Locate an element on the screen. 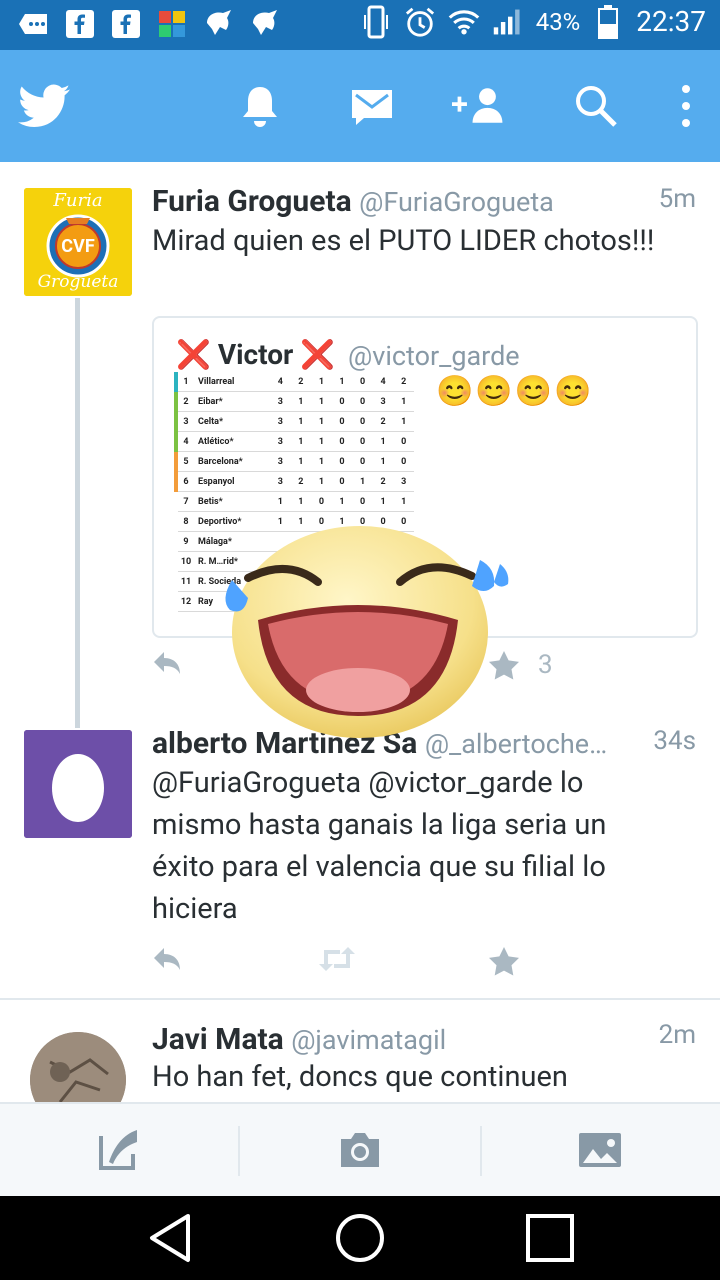  bottom-action-bar is located at coordinates (360, 1150).